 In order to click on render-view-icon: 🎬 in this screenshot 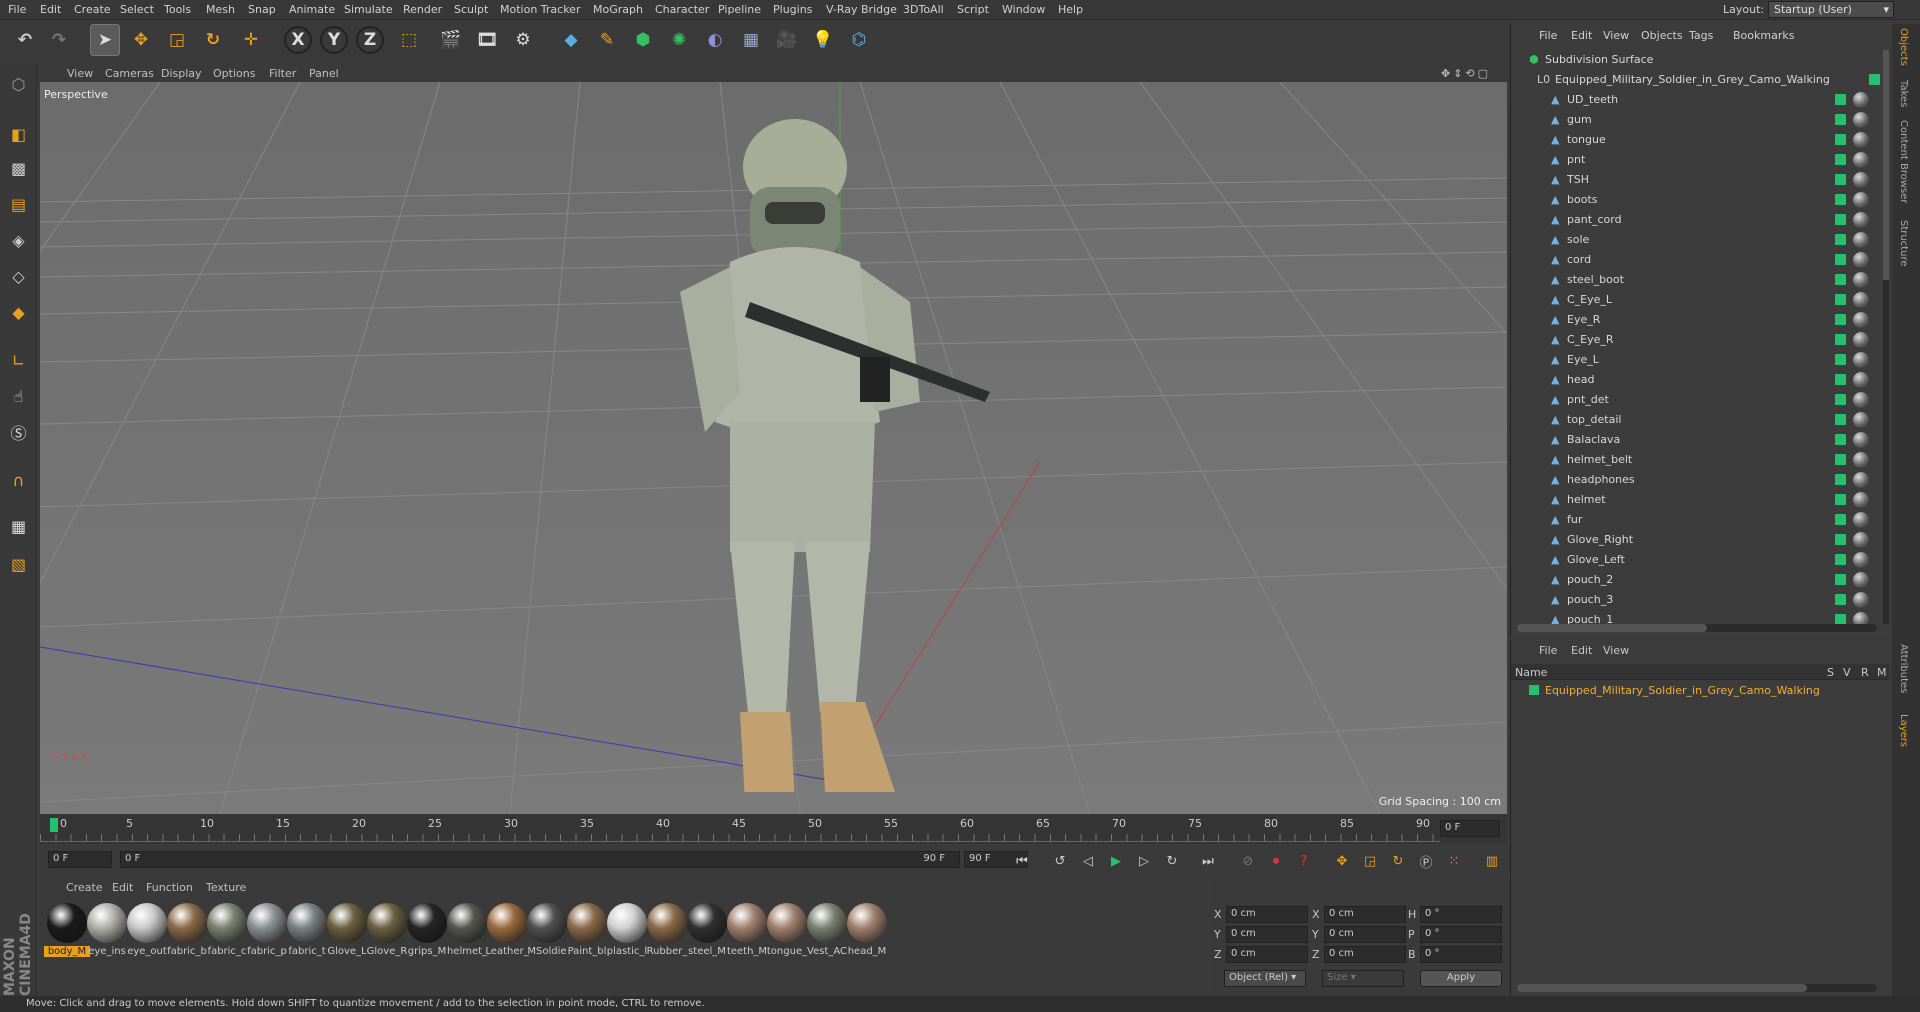, I will do `click(451, 40)`.